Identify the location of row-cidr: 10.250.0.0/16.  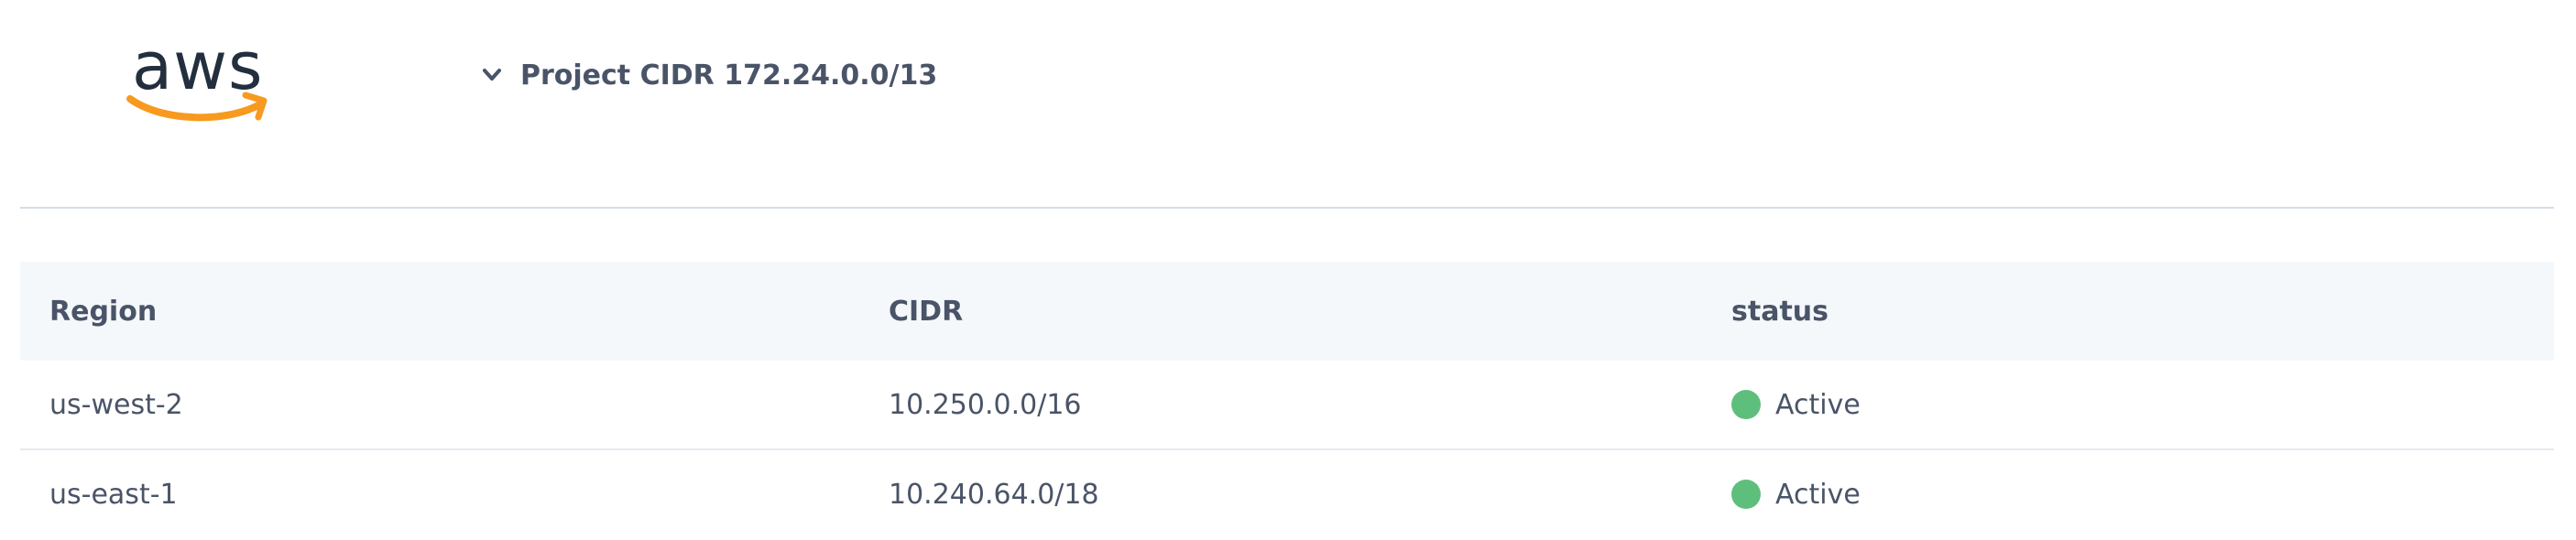
(986, 404).